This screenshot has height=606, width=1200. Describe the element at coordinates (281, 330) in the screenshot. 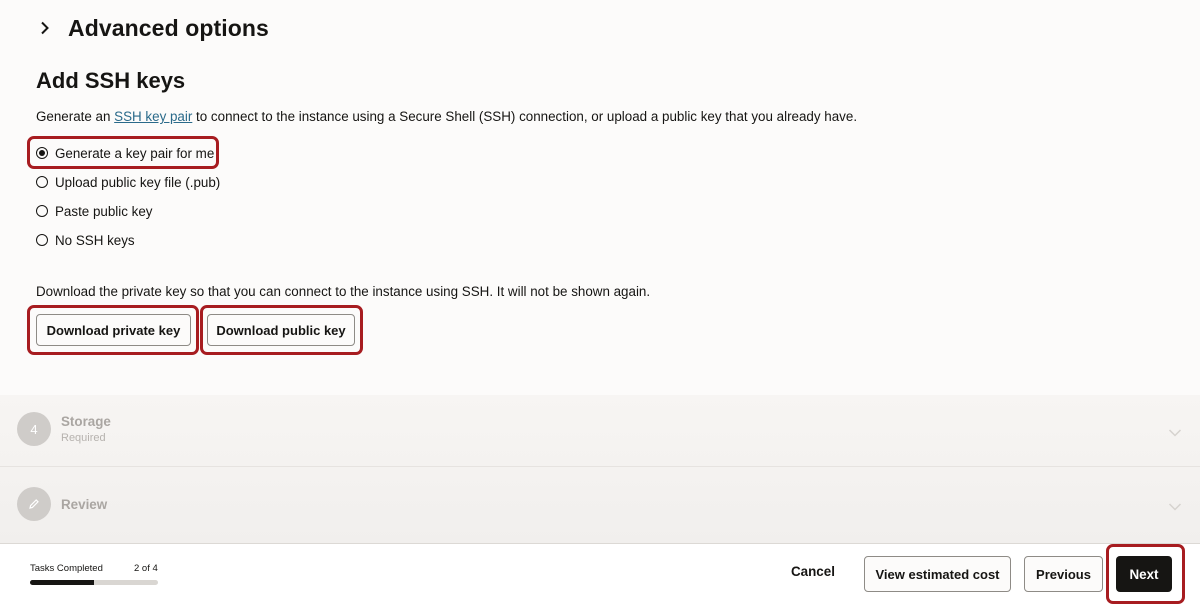

I see `download-public-key-button: Download public key` at that location.